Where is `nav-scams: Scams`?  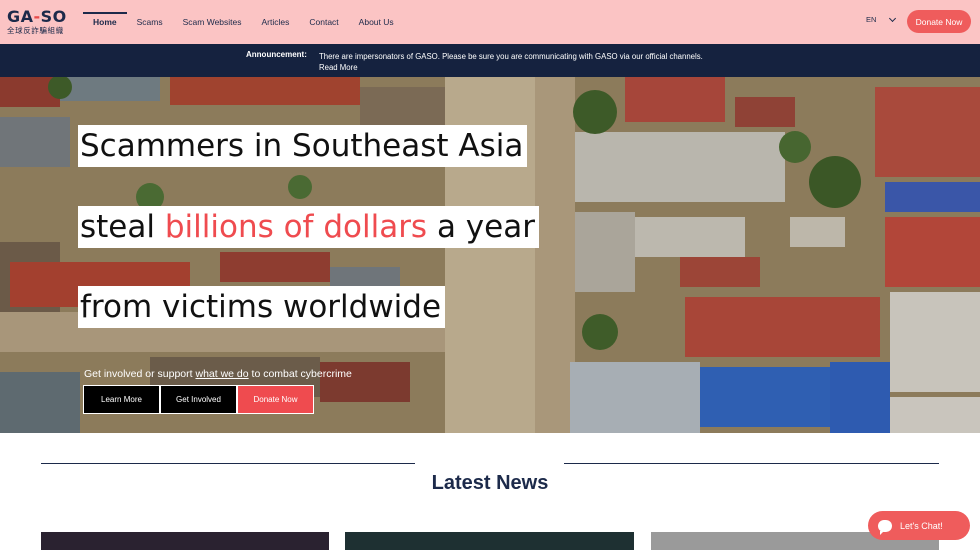 nav-scams: Scams is located at coordinates (150, 22).